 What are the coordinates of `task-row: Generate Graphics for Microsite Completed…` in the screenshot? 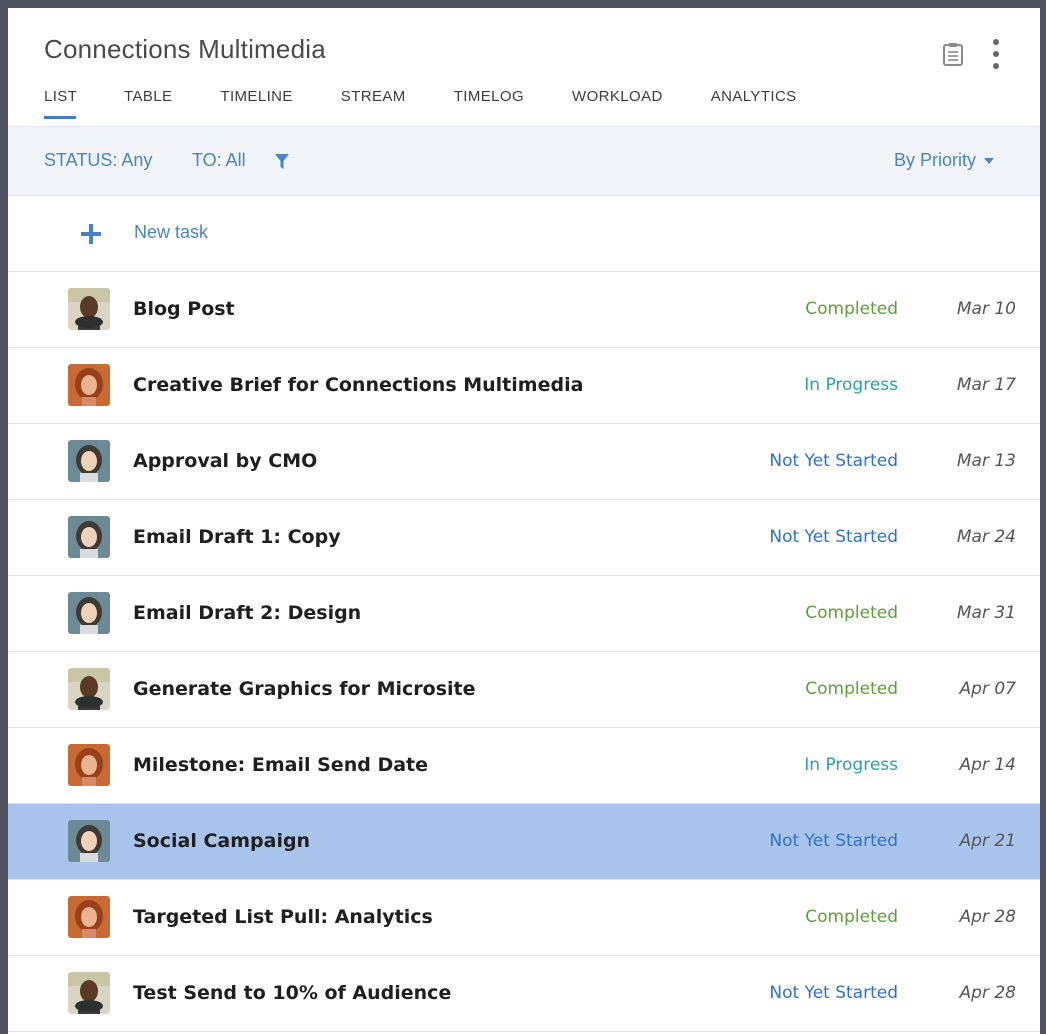 It's located at (524, 690).